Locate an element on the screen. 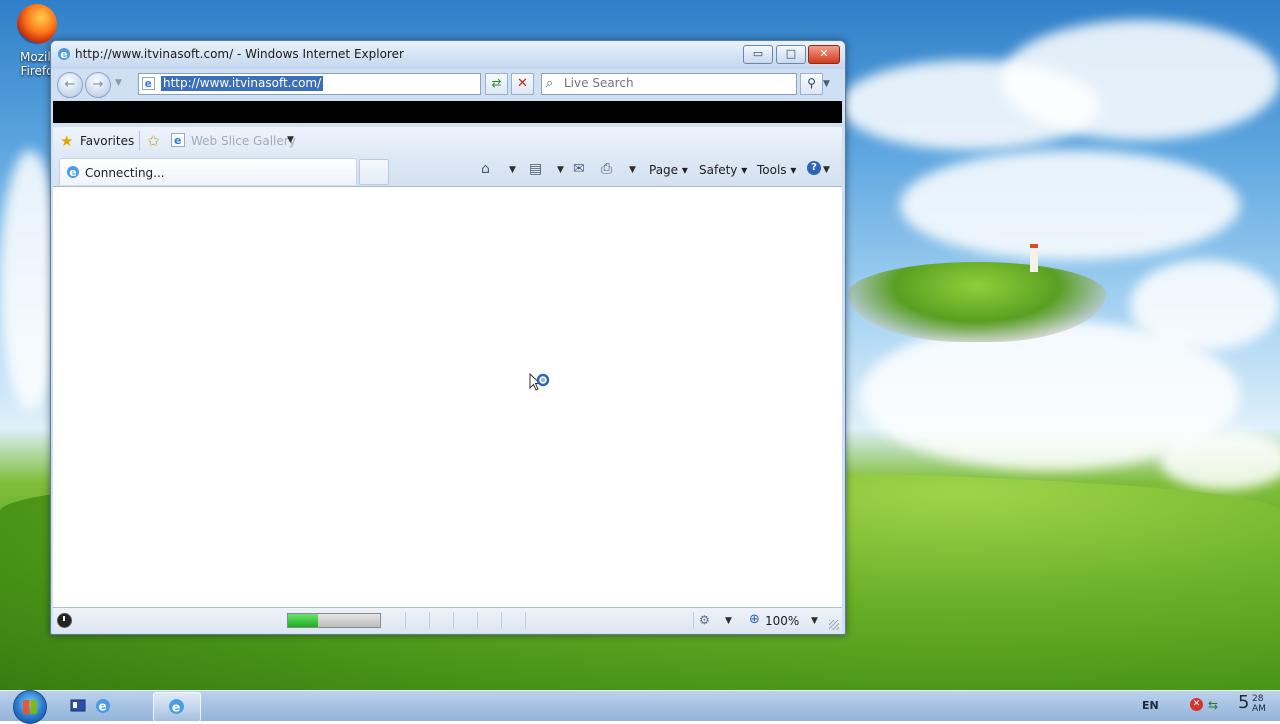  refresh-button: ⇄ is located at coordinates (496, 84).